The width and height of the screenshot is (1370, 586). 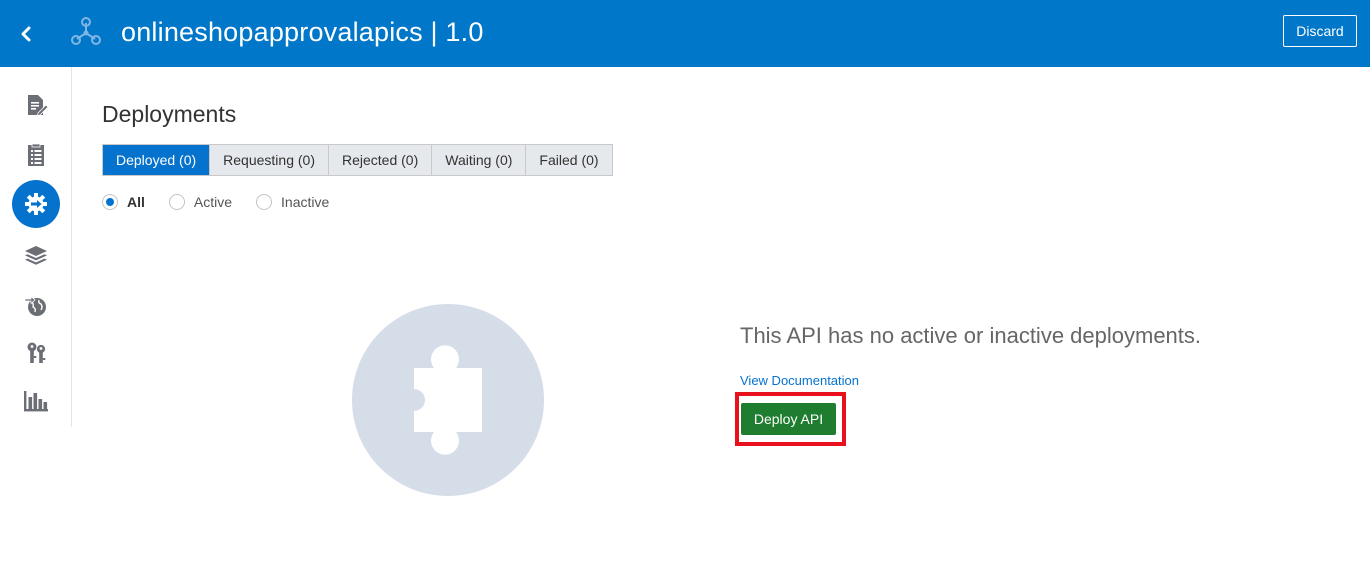 I want to click on puzzle-piece-icon, so click(x=448, y=400).